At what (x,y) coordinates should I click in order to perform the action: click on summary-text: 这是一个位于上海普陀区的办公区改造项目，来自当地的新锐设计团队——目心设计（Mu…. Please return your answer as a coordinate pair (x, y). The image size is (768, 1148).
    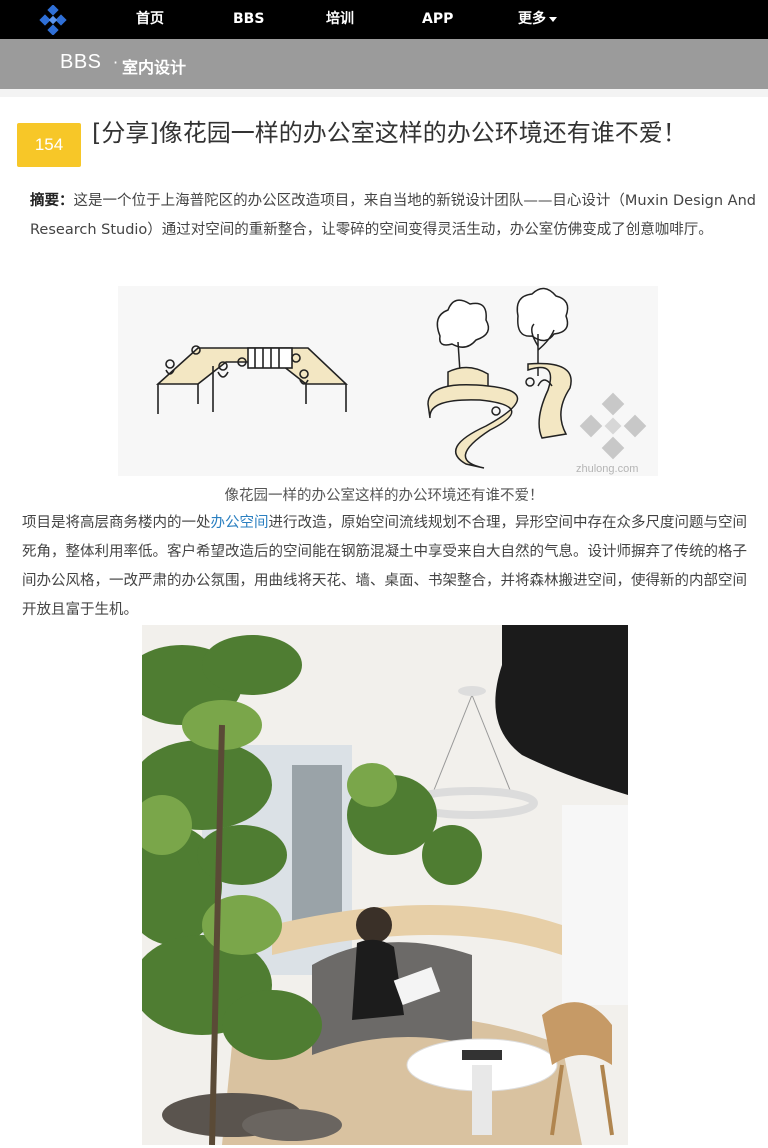
    Looking at the image, I should click on (393, 215).